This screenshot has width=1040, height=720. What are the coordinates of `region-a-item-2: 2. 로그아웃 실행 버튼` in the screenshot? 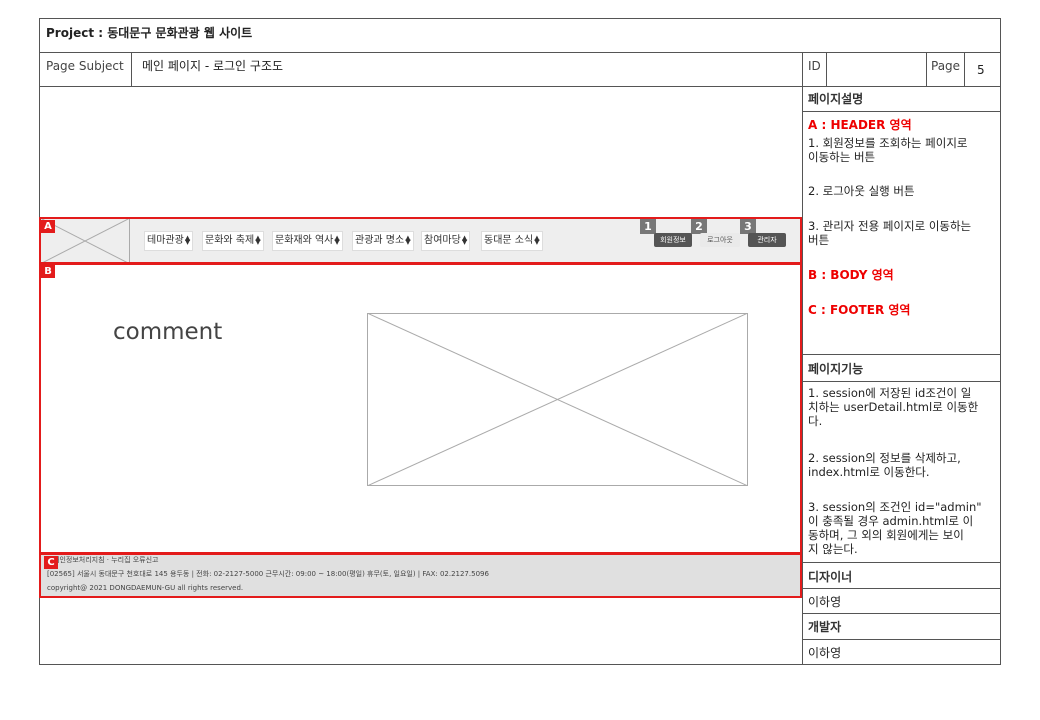 It's located at (861, 191).